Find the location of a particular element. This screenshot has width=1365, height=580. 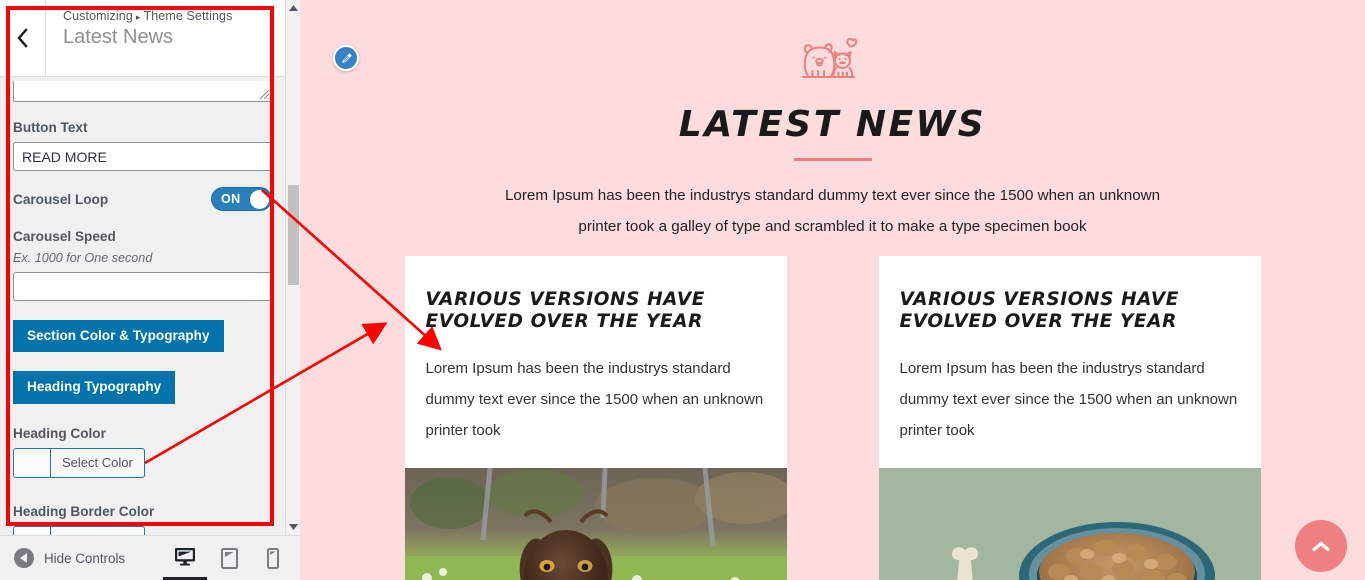

section-color-typography-button: Section Color & Typography is located at coordinates (118, 336).